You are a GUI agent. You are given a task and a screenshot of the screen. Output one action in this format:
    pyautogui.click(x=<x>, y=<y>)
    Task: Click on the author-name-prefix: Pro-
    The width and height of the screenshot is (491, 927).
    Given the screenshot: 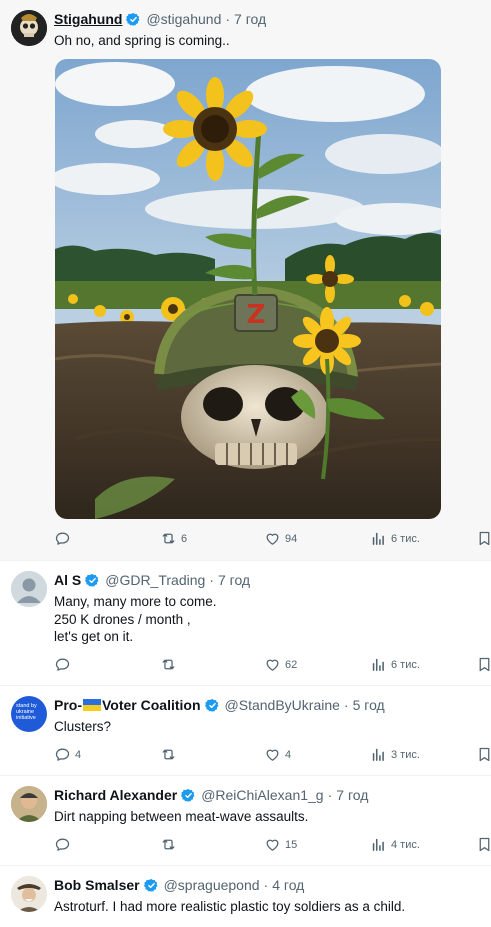 What is the action you would take?
    pyautogui.click(x=68, y=705)
    